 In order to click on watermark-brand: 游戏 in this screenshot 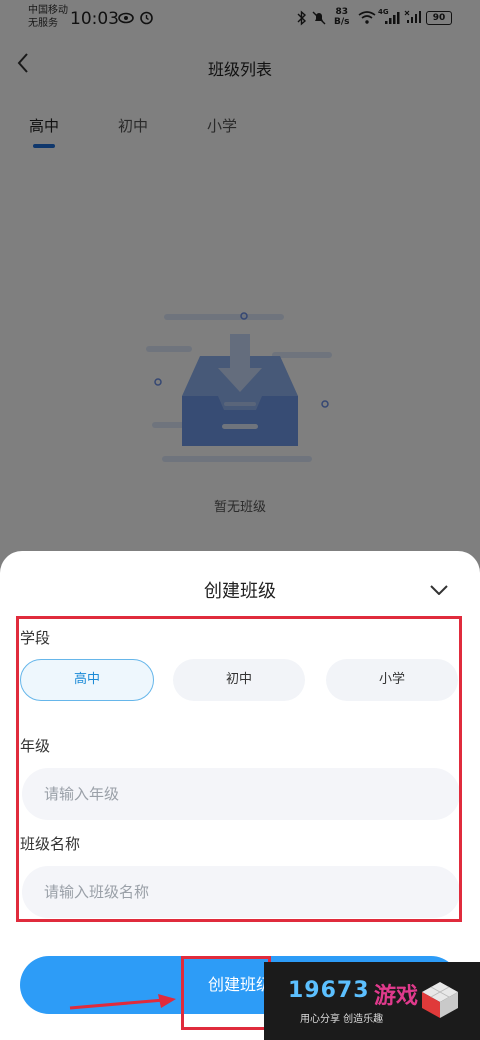, I will do `click(396, 996)`.